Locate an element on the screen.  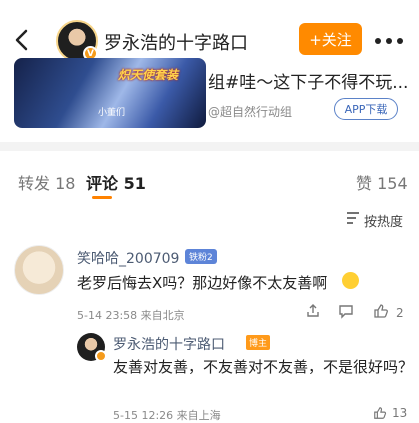
verified-icon is located at coordinates (101, 356).